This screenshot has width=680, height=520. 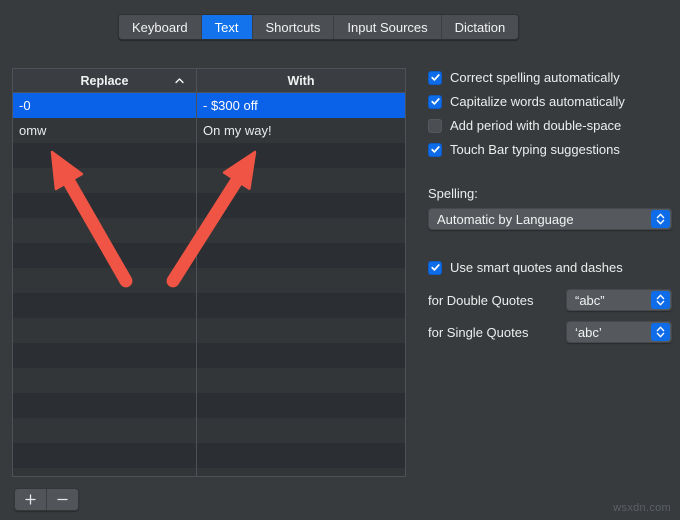 What do you see at coordinates (505, 219) in the screenshot?
I see `spelling-popup-value: Automatic by Language` at bounding box center [505, 219].